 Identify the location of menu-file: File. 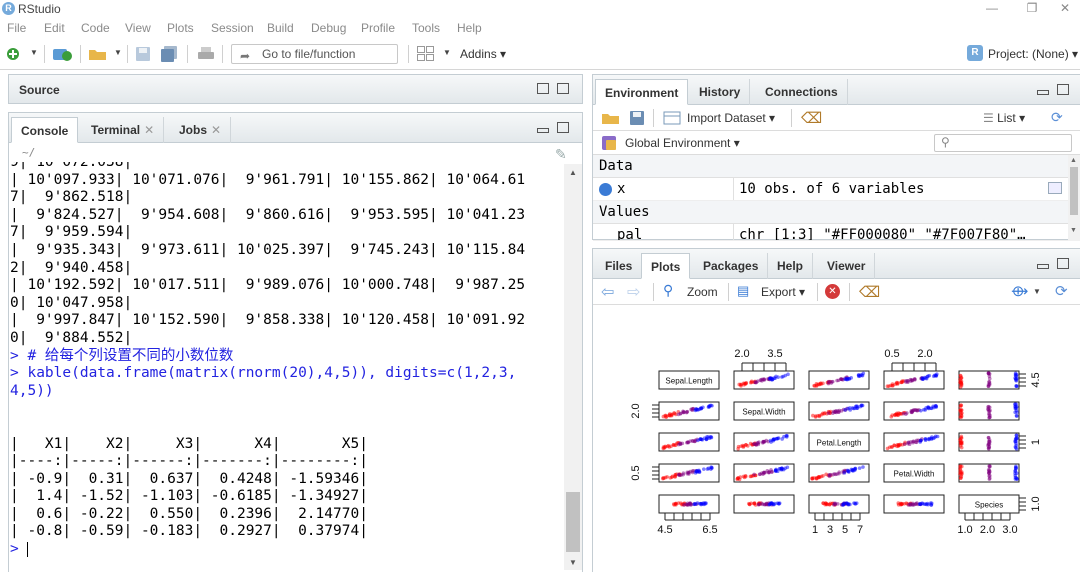
(16, 28).